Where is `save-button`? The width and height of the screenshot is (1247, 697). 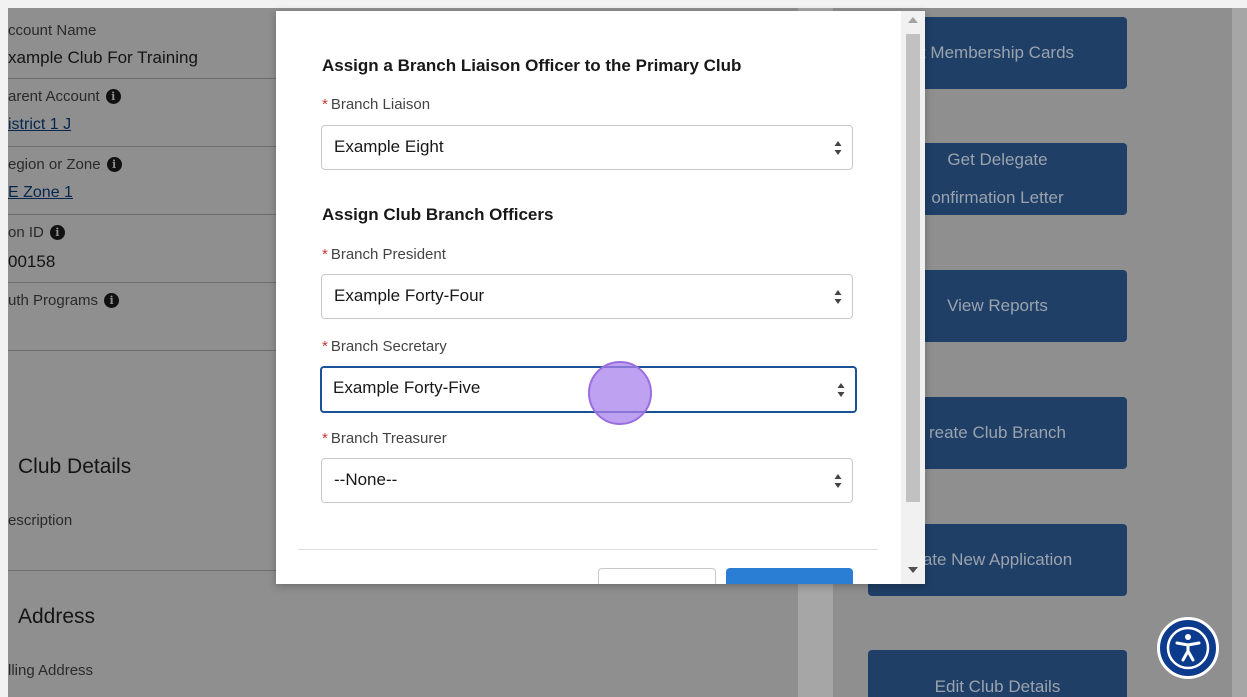
save-button is located at coordinates (789, 576).